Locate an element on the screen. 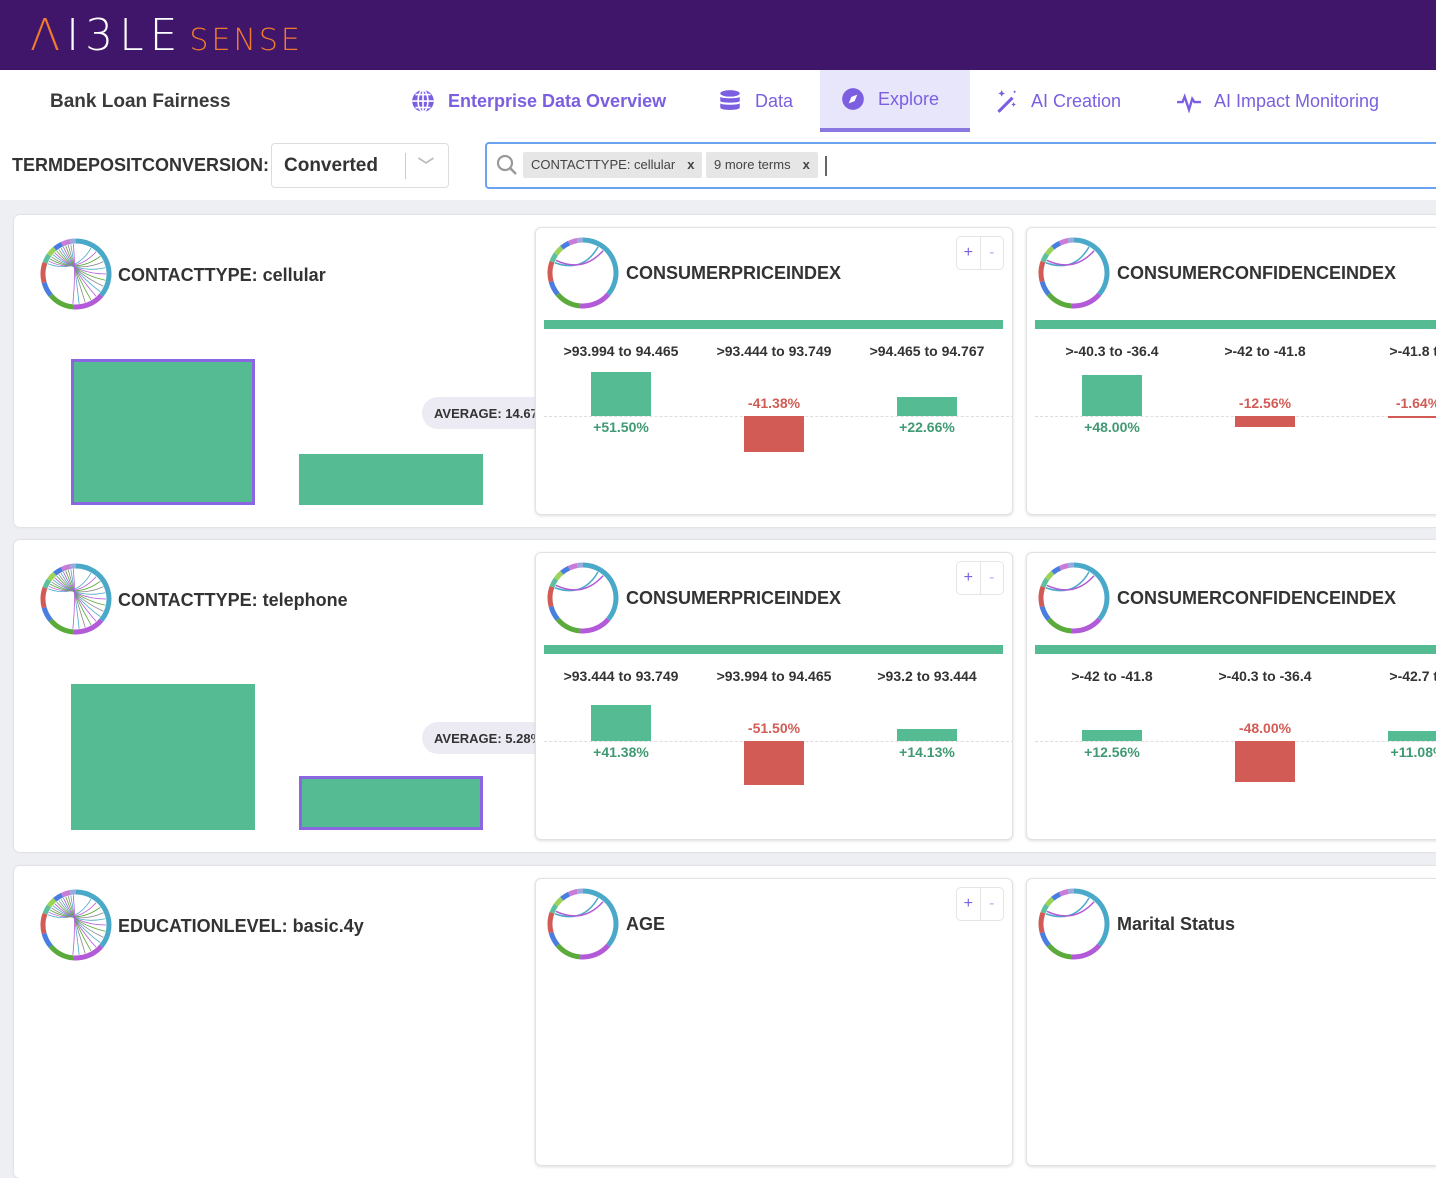 The height and width of the screenshot is (1178, 1436). tab-label: Data is located at coordinates (774, 100).